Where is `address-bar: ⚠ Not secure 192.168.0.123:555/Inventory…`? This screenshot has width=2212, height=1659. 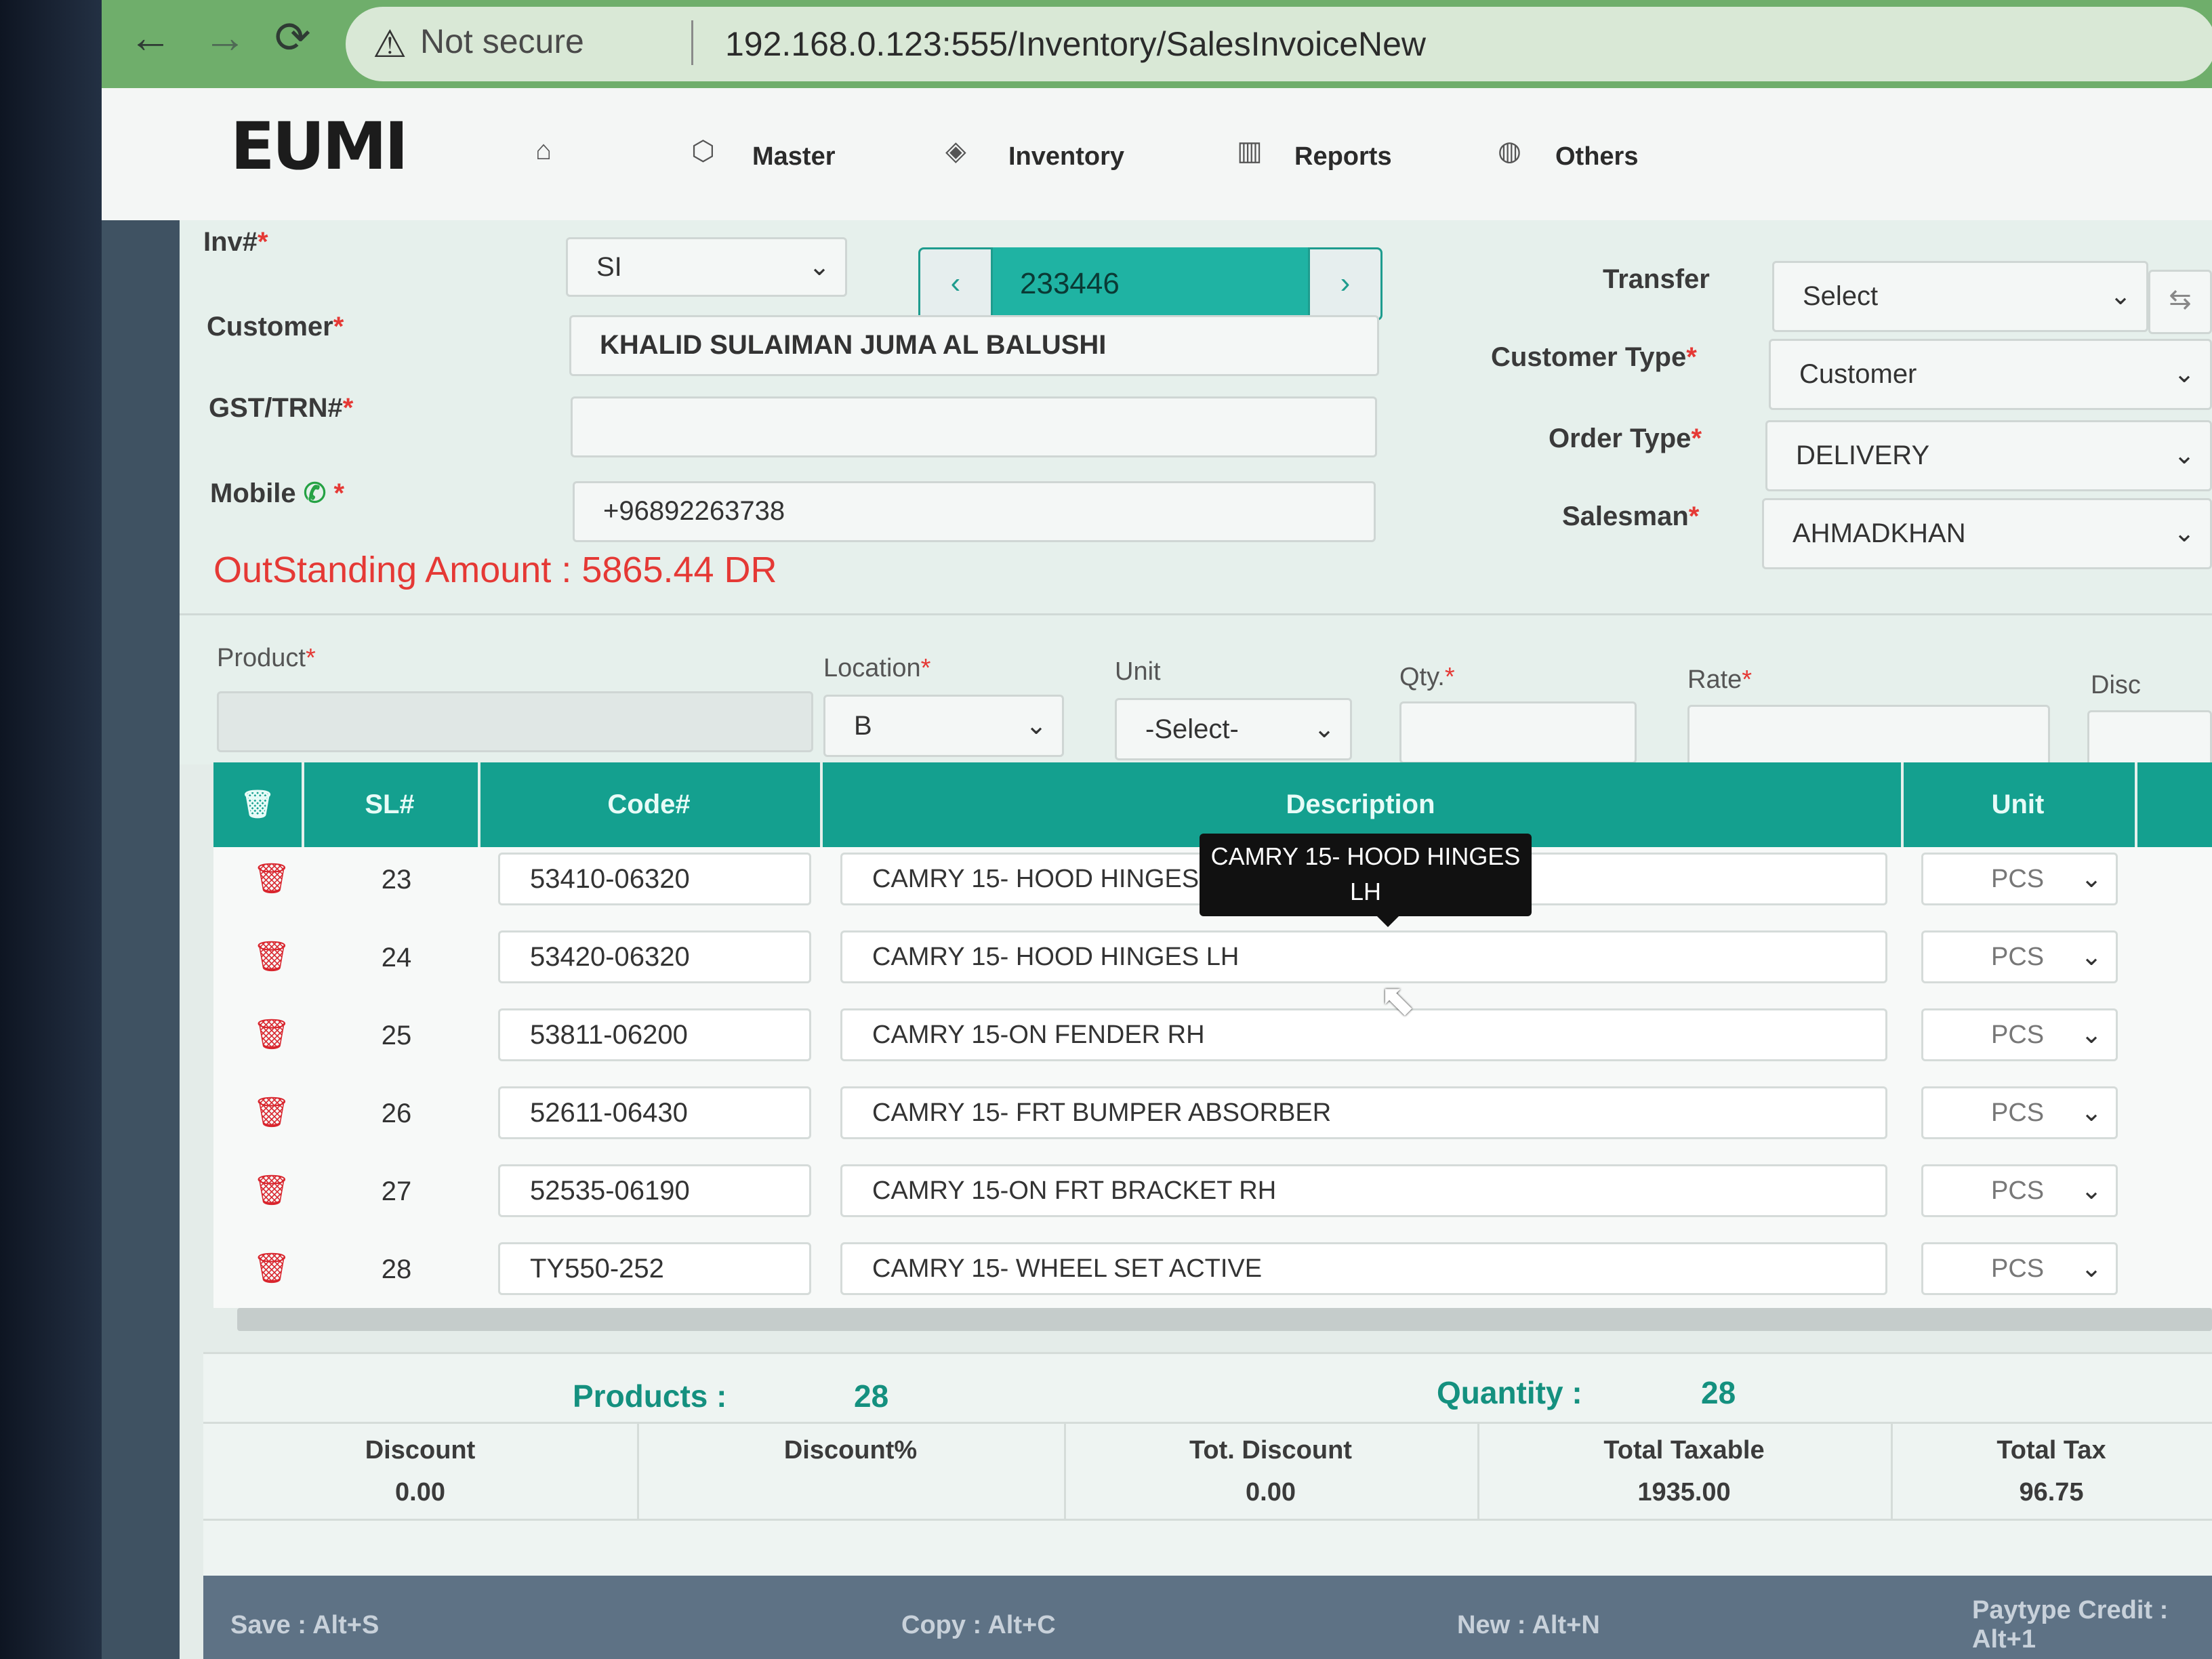 address-bar: ⚠ Not secure 192.168.0.123:555/Inventory… is located at coordinates (1279, 44).